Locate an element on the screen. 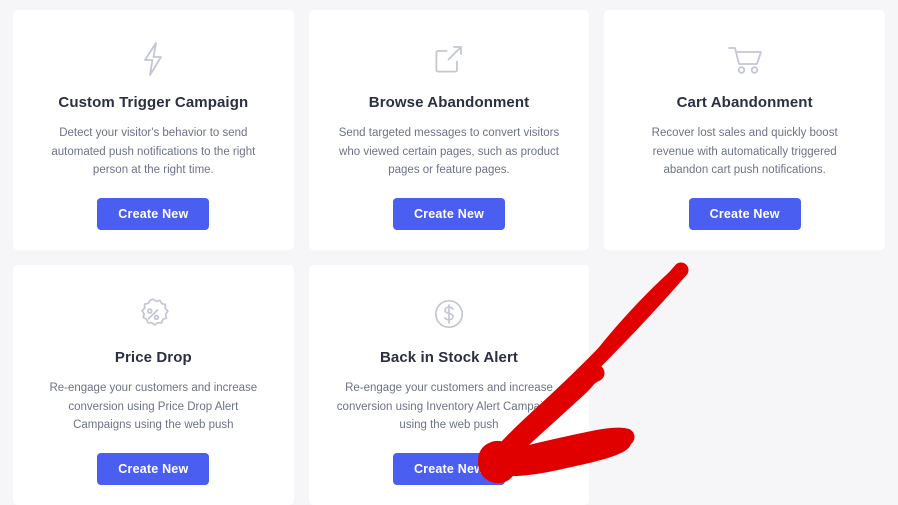 This screenshot has height=505, width=898. card-title: Cart Abandonment is located at coordinates (744, 102).